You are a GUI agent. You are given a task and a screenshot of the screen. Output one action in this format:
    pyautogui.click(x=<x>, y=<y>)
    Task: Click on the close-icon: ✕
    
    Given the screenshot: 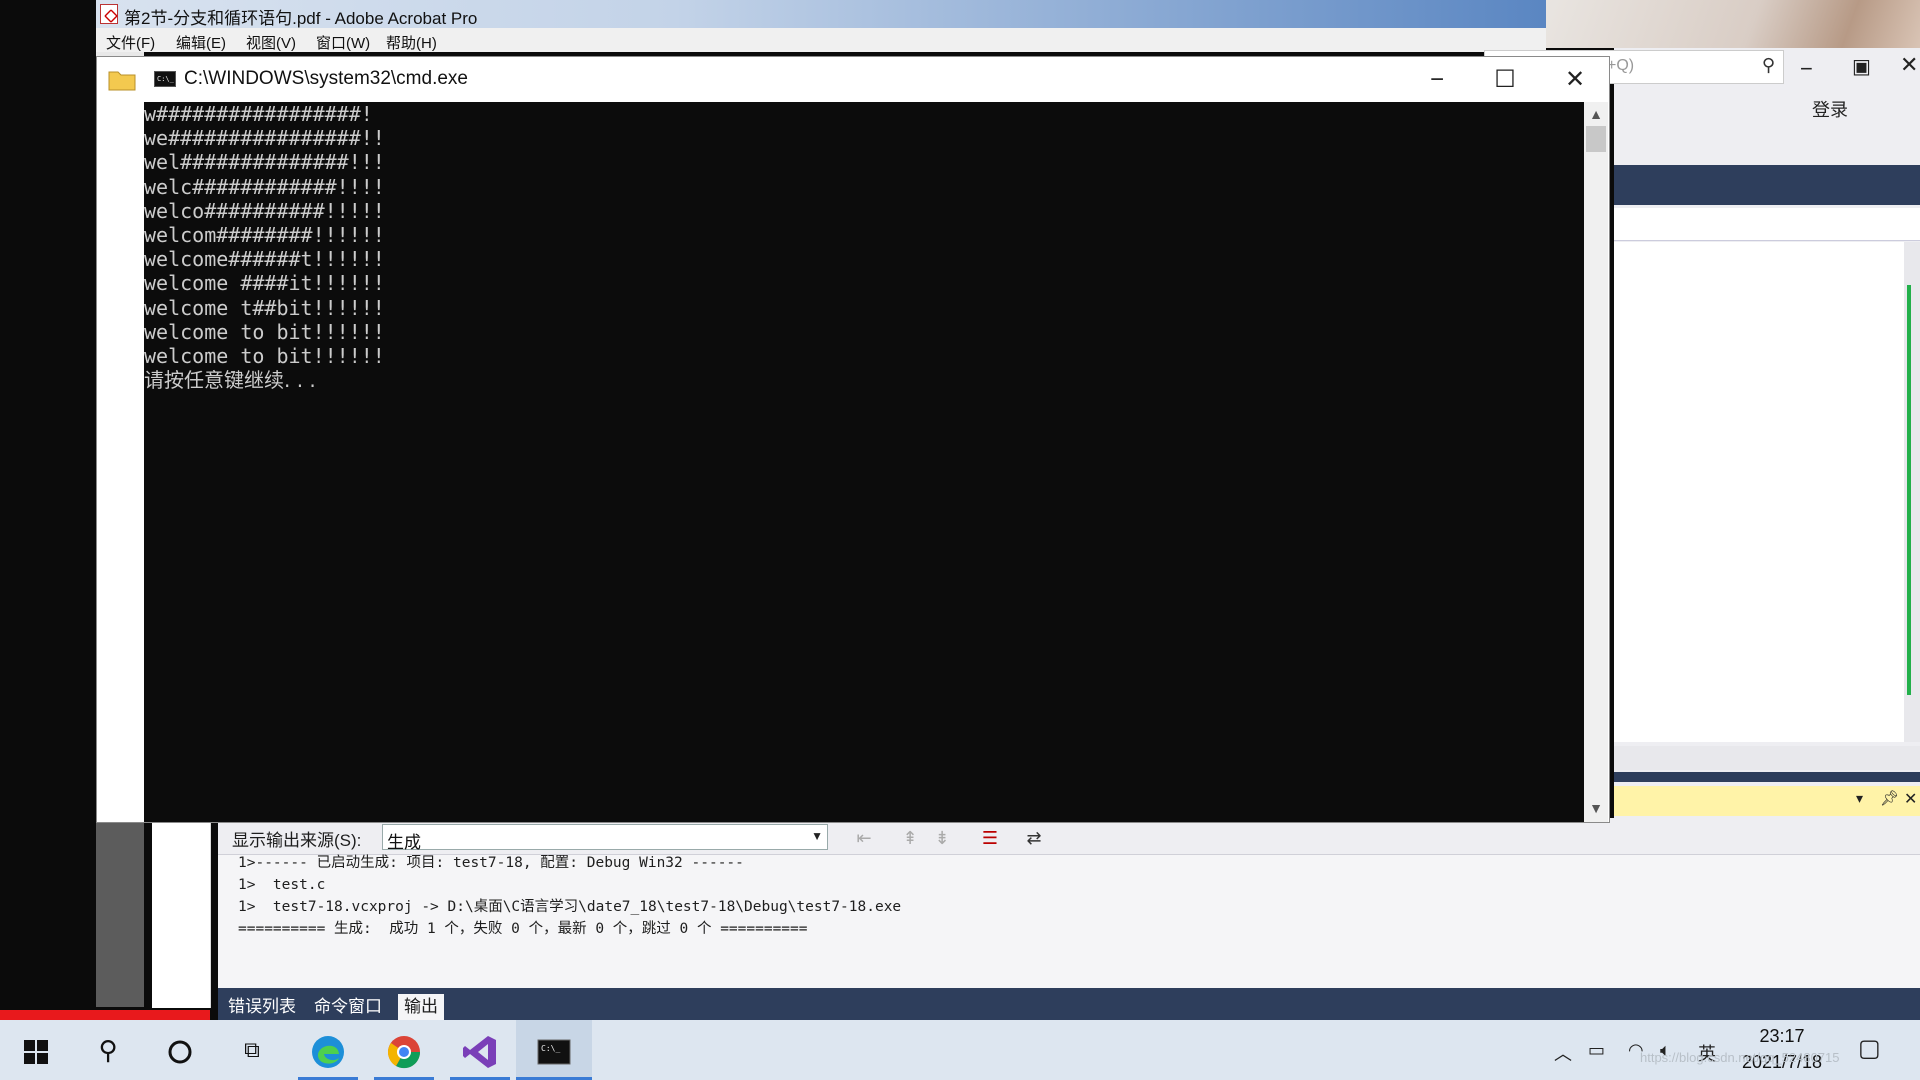 What is the action you would take?
    pyautogui.click(x=1575, y=80)
    